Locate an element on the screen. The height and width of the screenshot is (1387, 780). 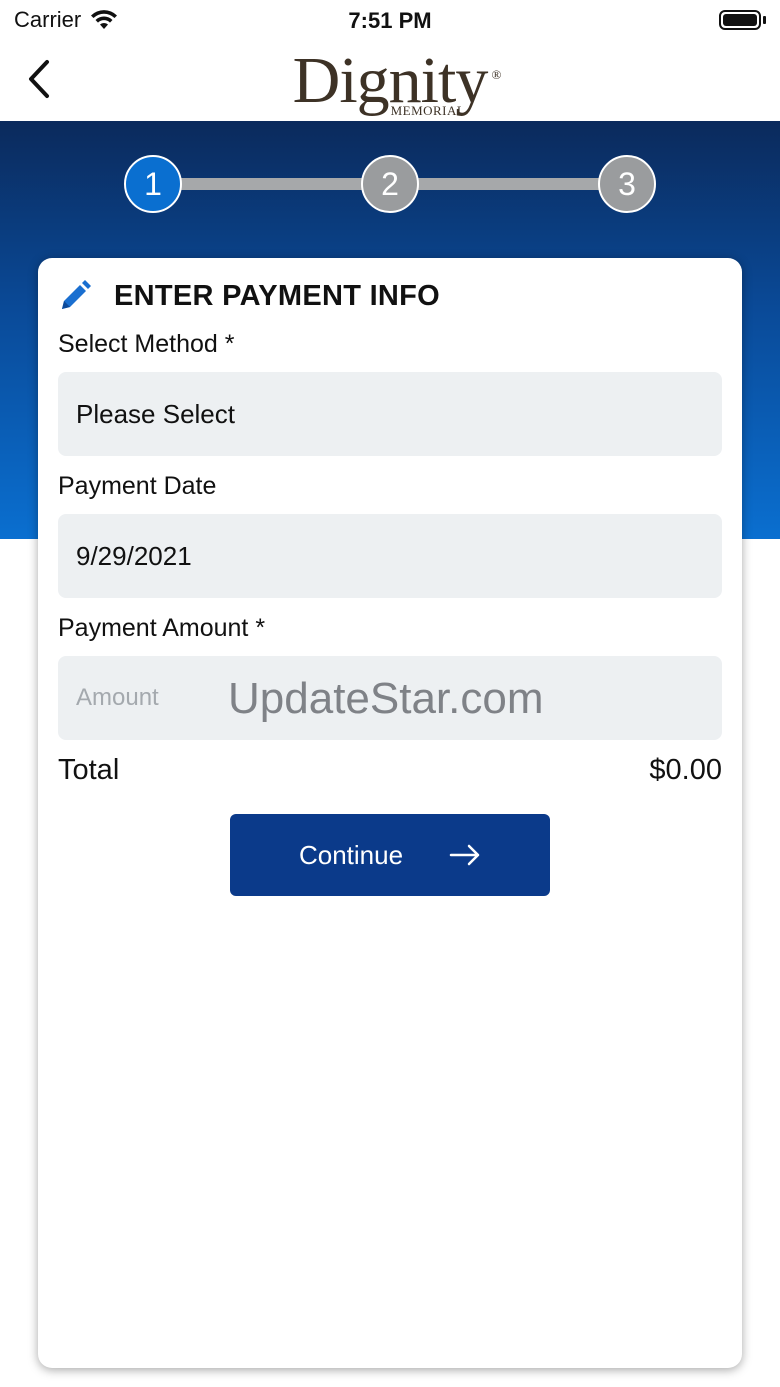
date-label: Payment Date is located at coordinates (137, 486).